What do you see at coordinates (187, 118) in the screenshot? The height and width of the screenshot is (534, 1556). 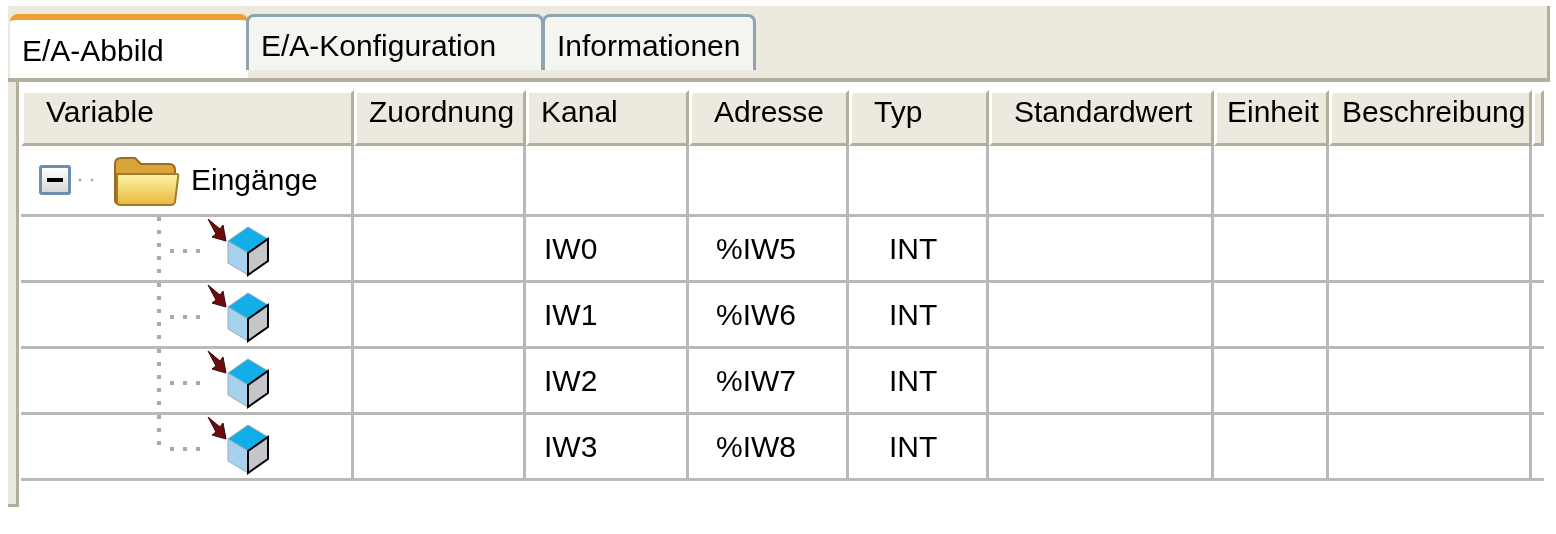 I see `column-header: Variable` at bounding box center [187, 118].